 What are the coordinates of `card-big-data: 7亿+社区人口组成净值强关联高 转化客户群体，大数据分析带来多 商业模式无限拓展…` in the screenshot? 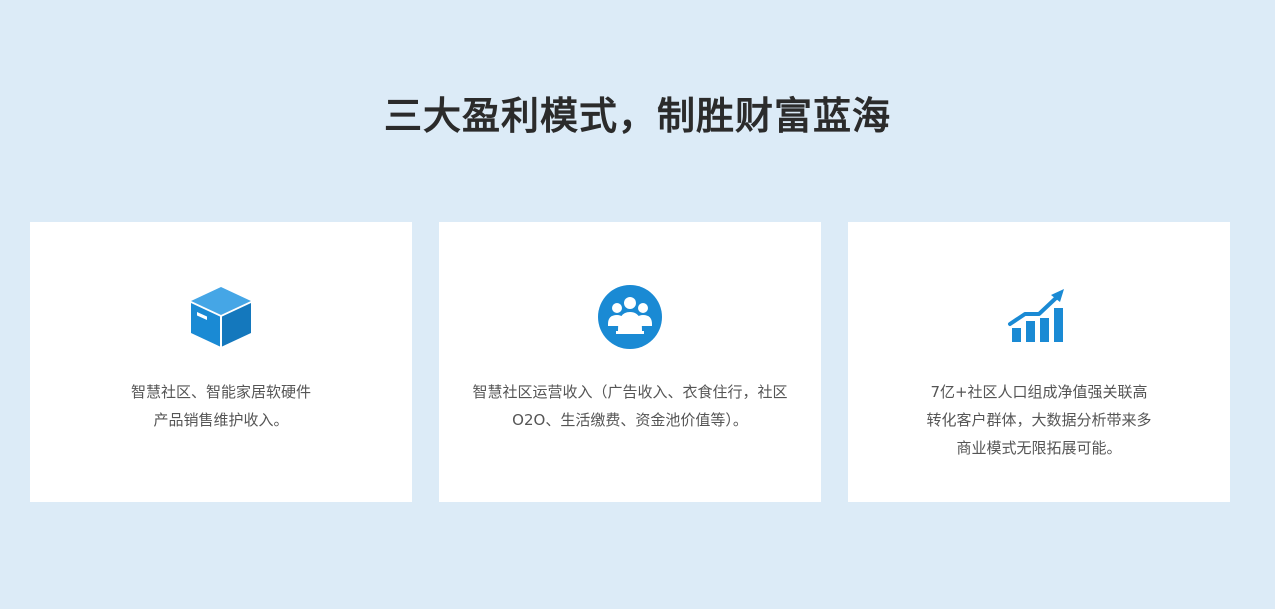 It's located at (1039, 362).